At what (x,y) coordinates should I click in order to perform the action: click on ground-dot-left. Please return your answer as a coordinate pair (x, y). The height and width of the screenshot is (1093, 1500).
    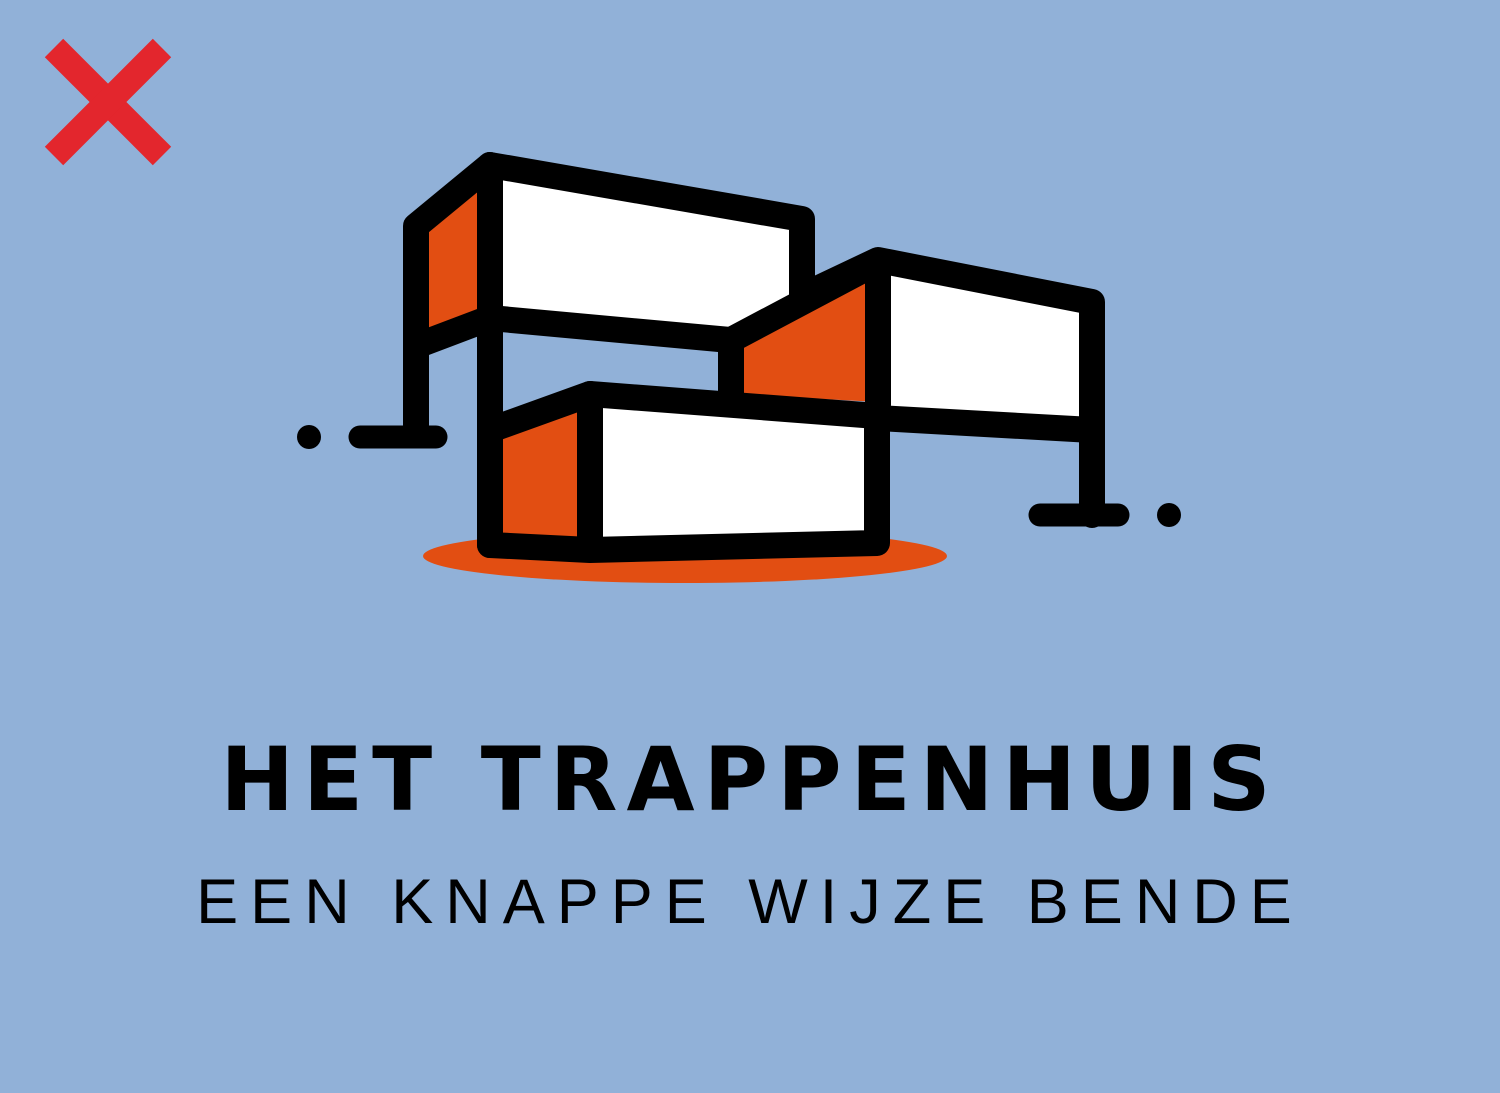
    Looking at the image, I should click on (309, 437).